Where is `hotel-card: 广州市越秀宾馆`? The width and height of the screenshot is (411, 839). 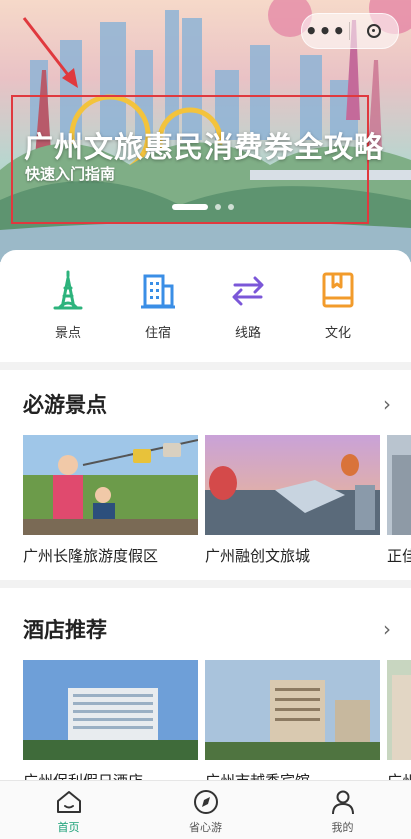
hotel-card: 广州市越秀宾馆 is located at coordinates (292, 725).